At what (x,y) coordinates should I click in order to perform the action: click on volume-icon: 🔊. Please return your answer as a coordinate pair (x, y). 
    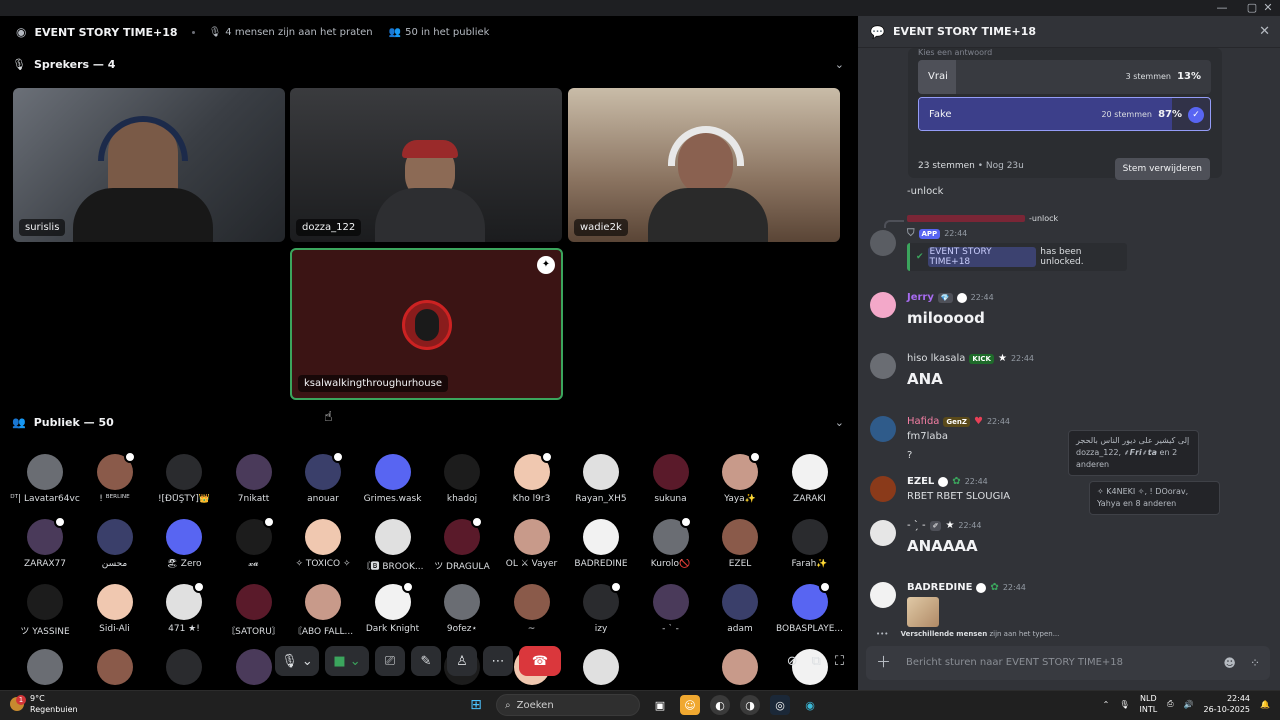
    Looking at the image, I should click on (1189, 704).